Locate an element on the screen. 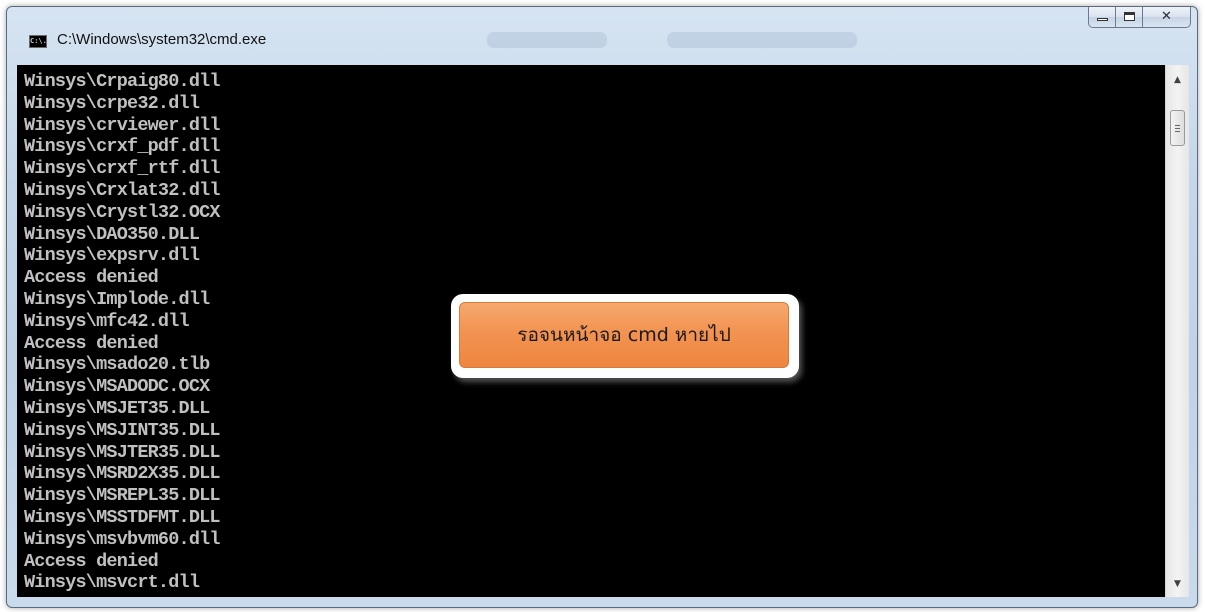 The width and height of the screenshot is (1205, 612). minimize-icon is located at coordinates (1102, 19).